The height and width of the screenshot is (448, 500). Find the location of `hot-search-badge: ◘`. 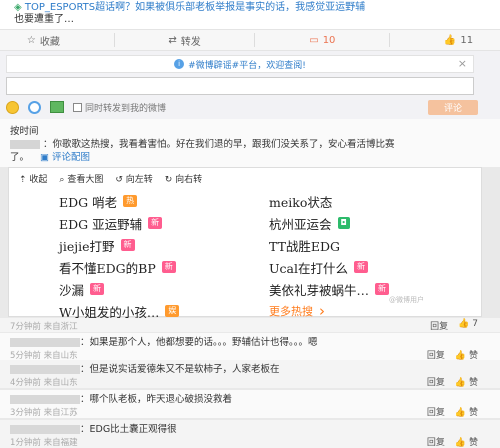

hot-search-badge: ◘ is located at coordinates (343, 223).